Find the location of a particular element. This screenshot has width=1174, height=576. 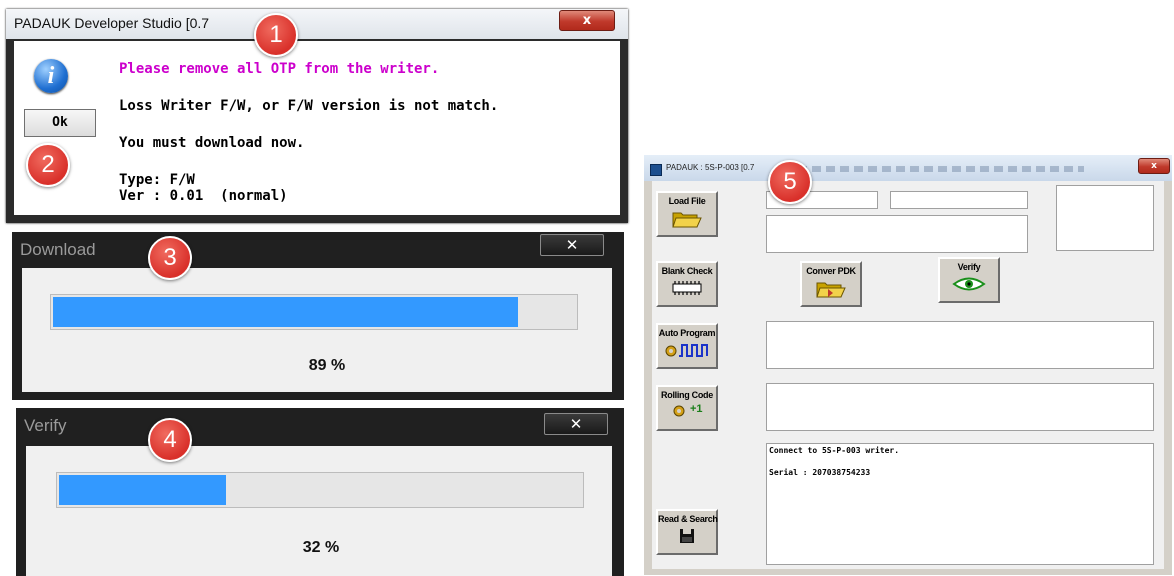

program-status-field is located at coordinates (960, 345).